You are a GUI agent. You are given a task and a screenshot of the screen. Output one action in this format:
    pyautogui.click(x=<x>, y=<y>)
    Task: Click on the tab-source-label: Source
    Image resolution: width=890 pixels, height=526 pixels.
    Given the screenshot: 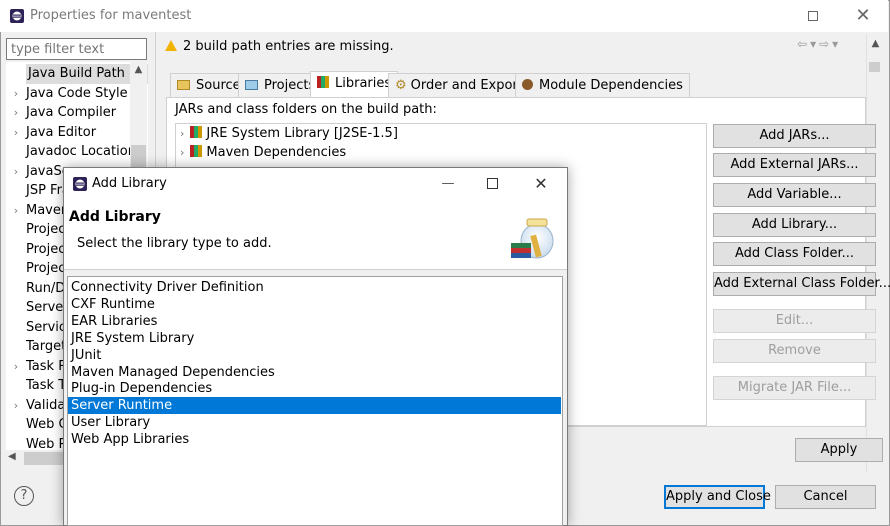 What is the action you would take?
    pyautogui.click(x=218, y=85)
    